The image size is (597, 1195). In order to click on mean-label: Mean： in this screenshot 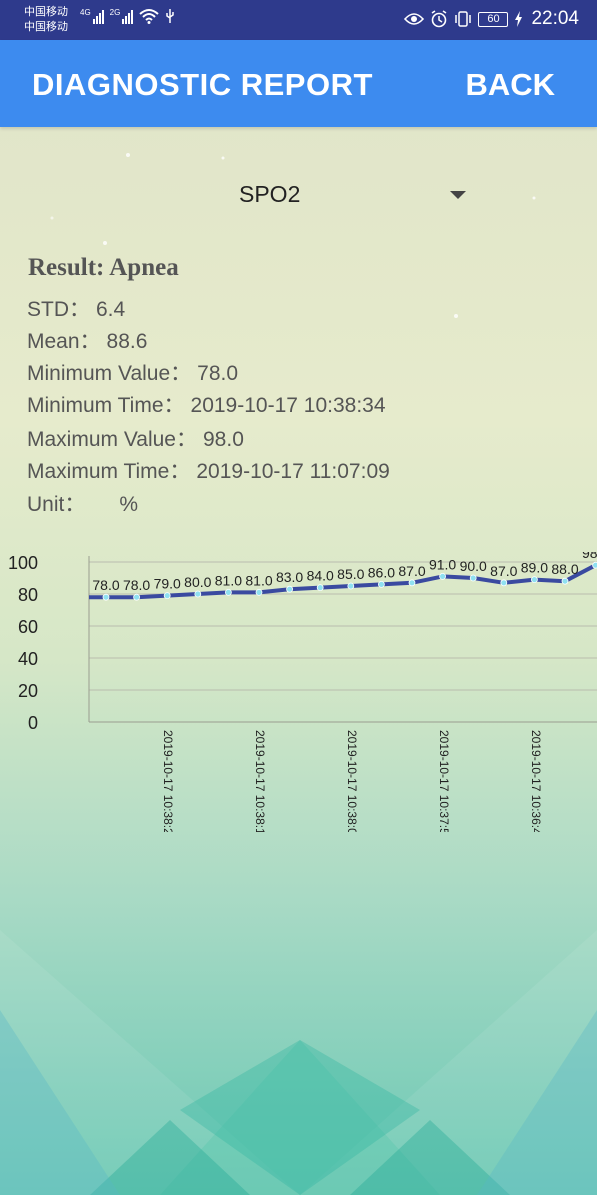, I will do `click(64, 341)`.